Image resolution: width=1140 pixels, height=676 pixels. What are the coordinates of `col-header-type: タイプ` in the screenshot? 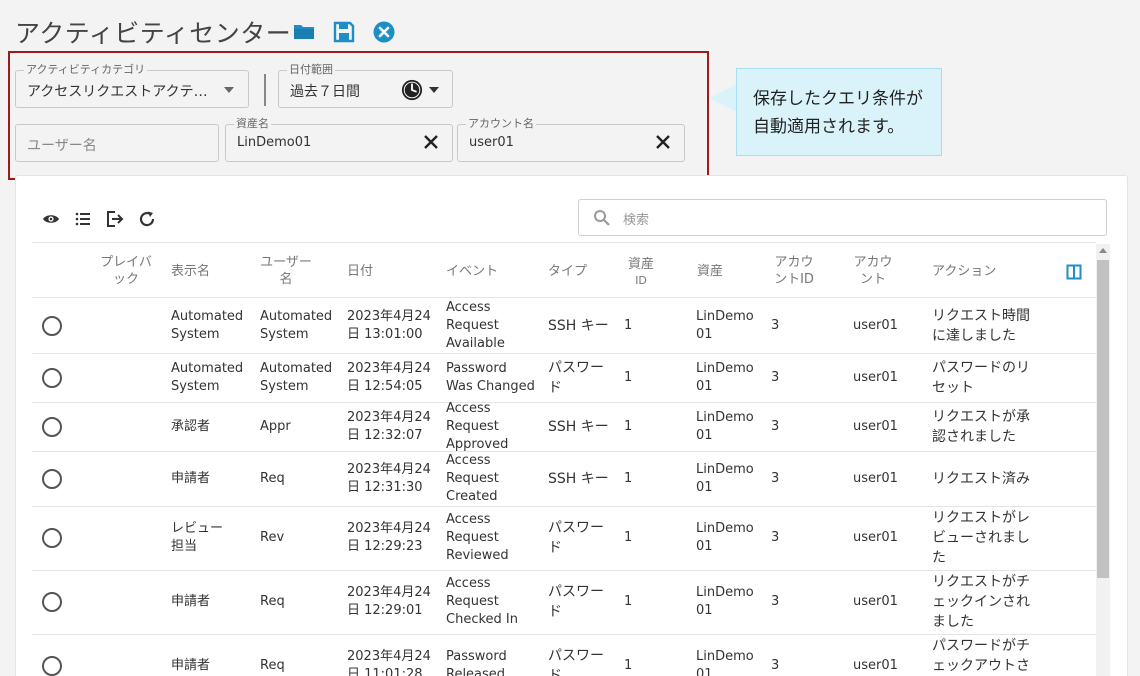 It's located at (567, 271).